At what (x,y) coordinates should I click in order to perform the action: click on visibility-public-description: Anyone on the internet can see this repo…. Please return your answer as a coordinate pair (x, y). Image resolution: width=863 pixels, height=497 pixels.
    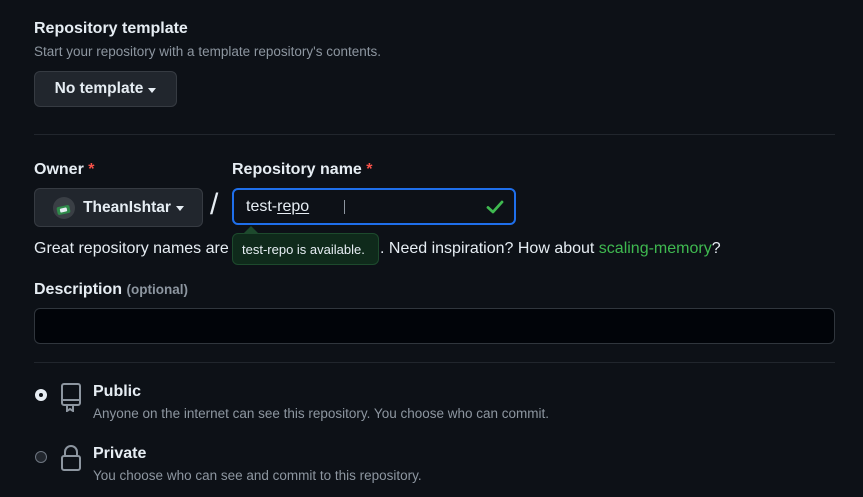
    Looking at the image, I should click on (321, 413).